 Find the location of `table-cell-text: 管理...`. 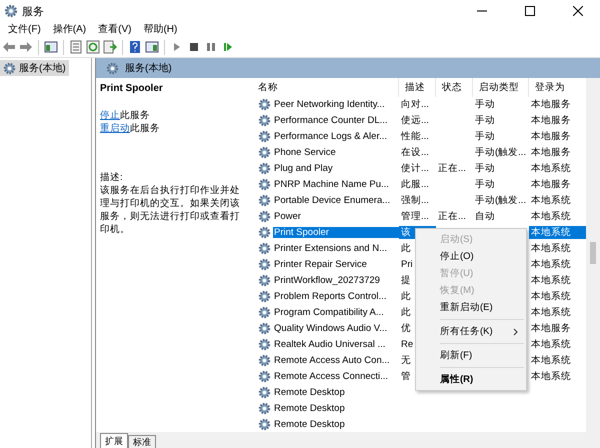

table-cell-text: 管理... is located at coordinates (415, 217).